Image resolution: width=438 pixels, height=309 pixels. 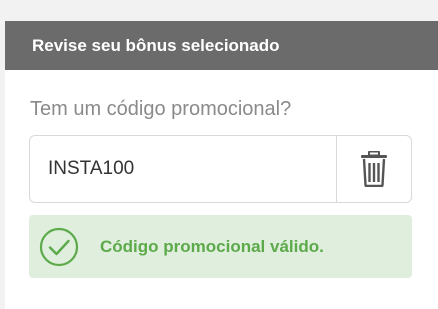 I want to click on remove-promo-button, so click(x=374, y=169).